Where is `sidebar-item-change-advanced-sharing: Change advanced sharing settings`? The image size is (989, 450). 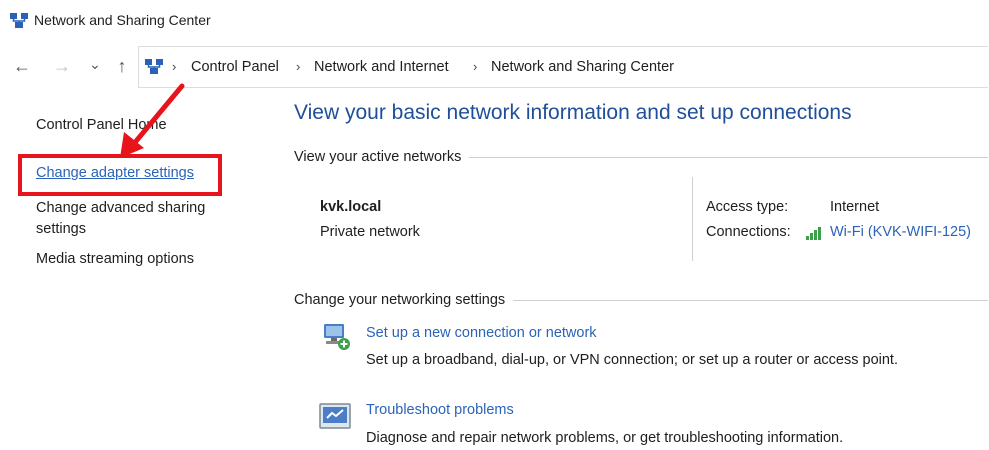
sidebar-item-change-advanced-sharing: Change advanced sharing settings is located at coordinates (120, 219).